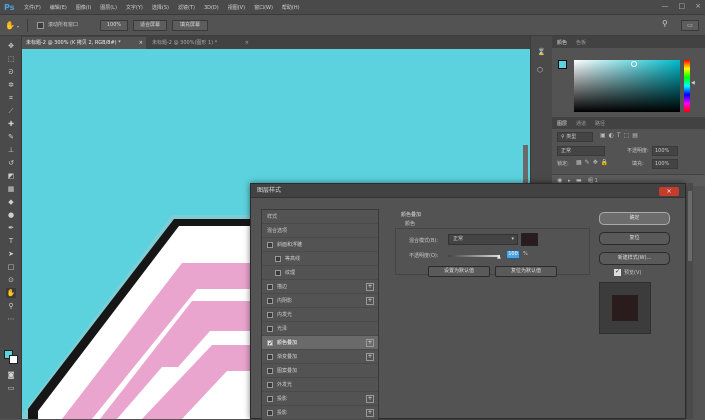 This screenshot has width=705, height=420. Describe the element at coordinates (320, 287) in the screenshot. I see `style-stroke: 描边 +` at that location.